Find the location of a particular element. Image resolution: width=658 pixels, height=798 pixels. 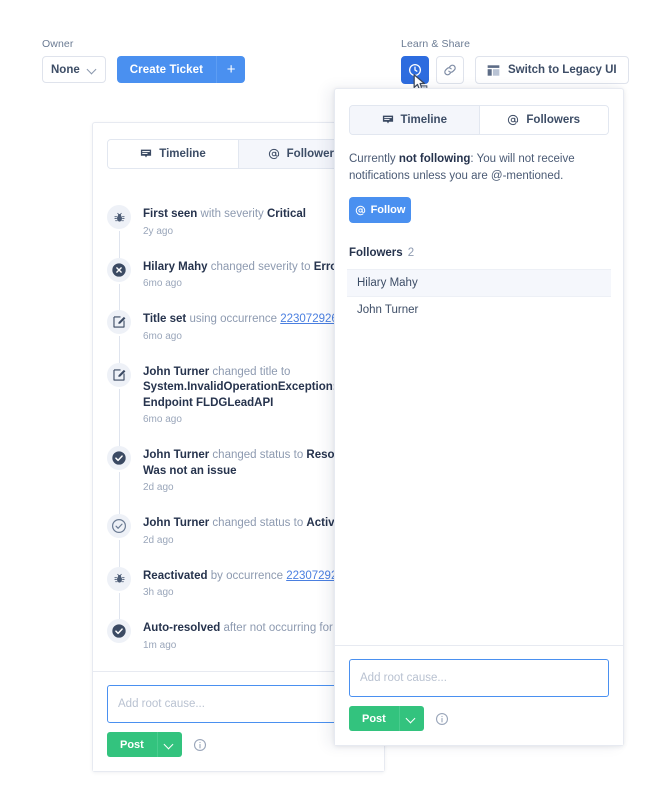

timeline-event-value: Critical is located at coordinates (286, 214).